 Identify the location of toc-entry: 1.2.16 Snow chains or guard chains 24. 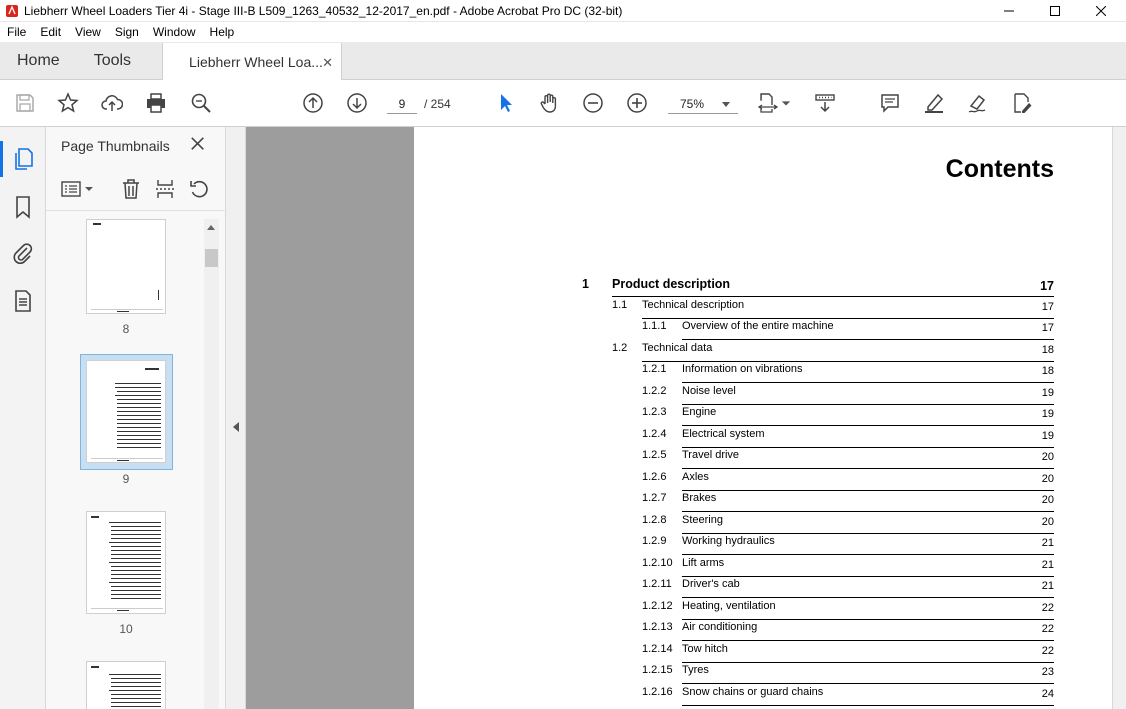
(734, 696).